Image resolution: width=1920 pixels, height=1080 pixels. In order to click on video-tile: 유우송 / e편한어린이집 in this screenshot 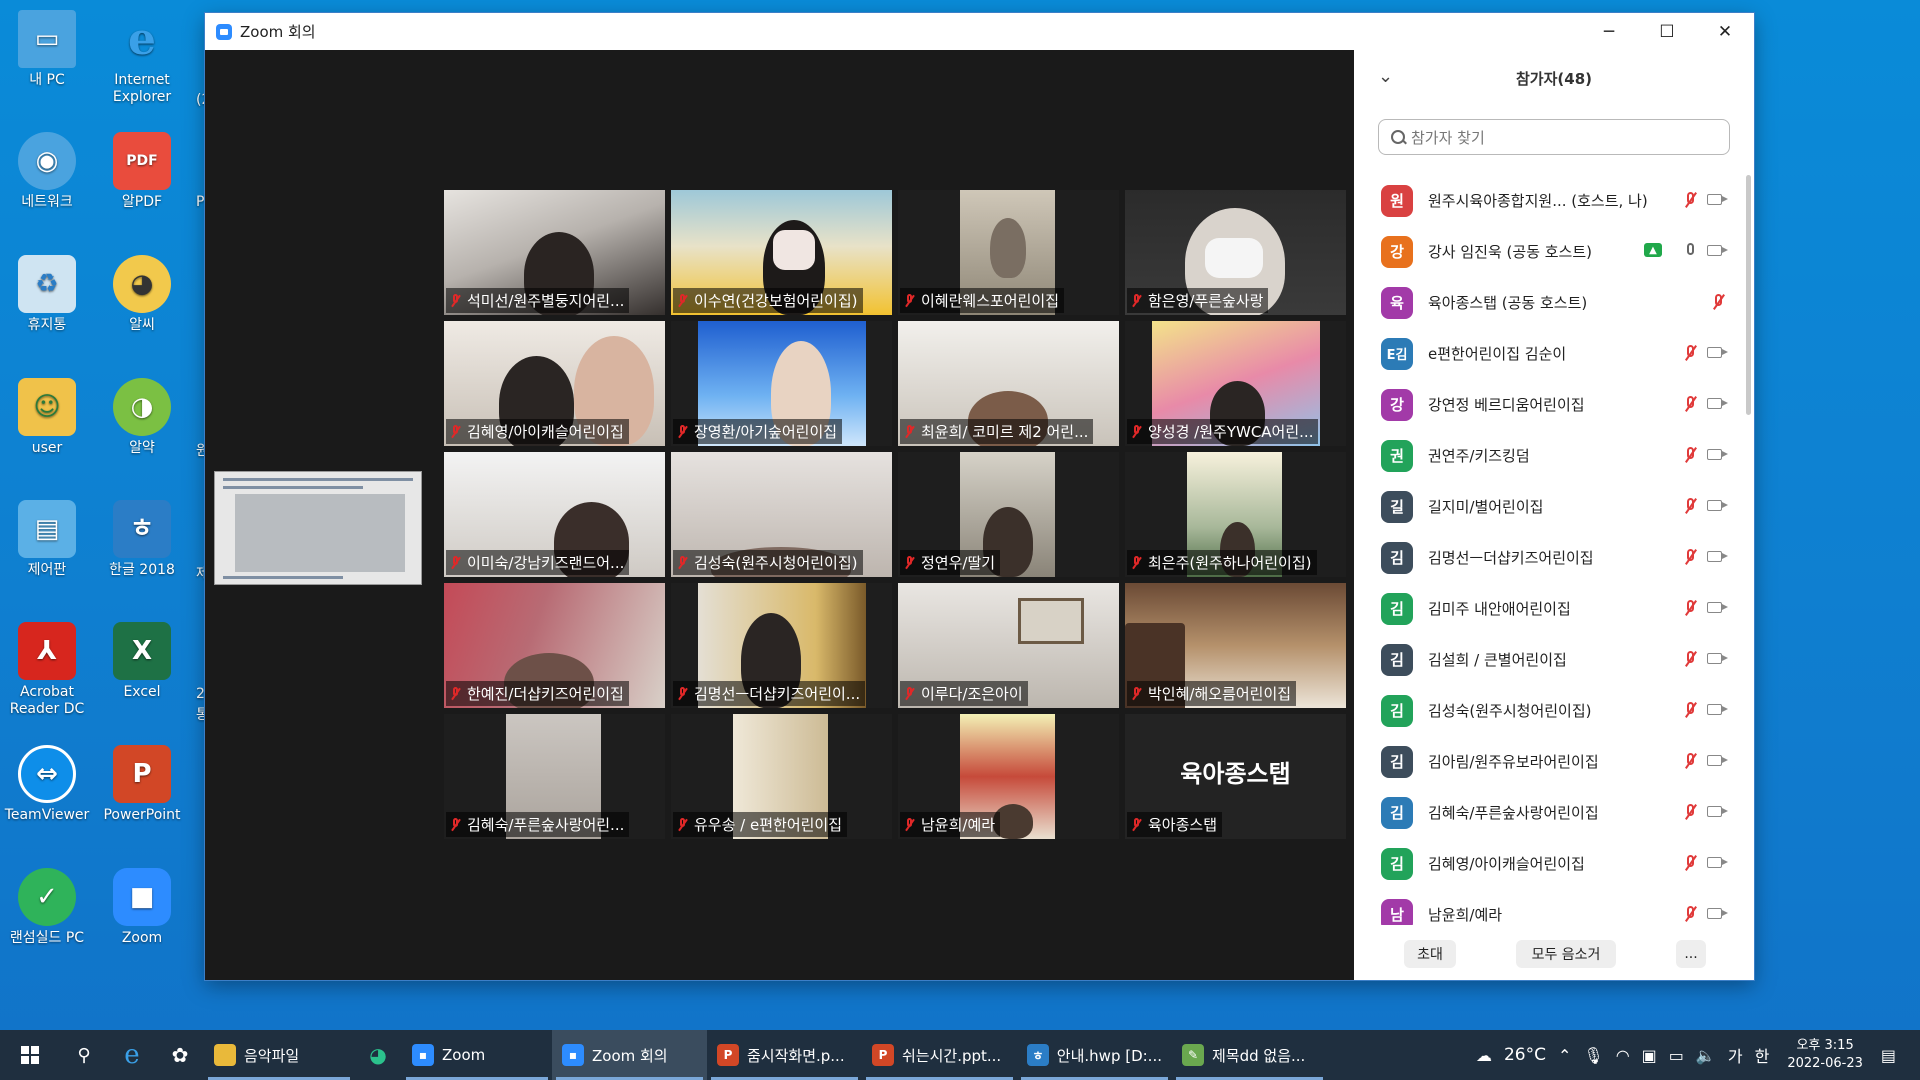, I will do `click(781, 776)`.